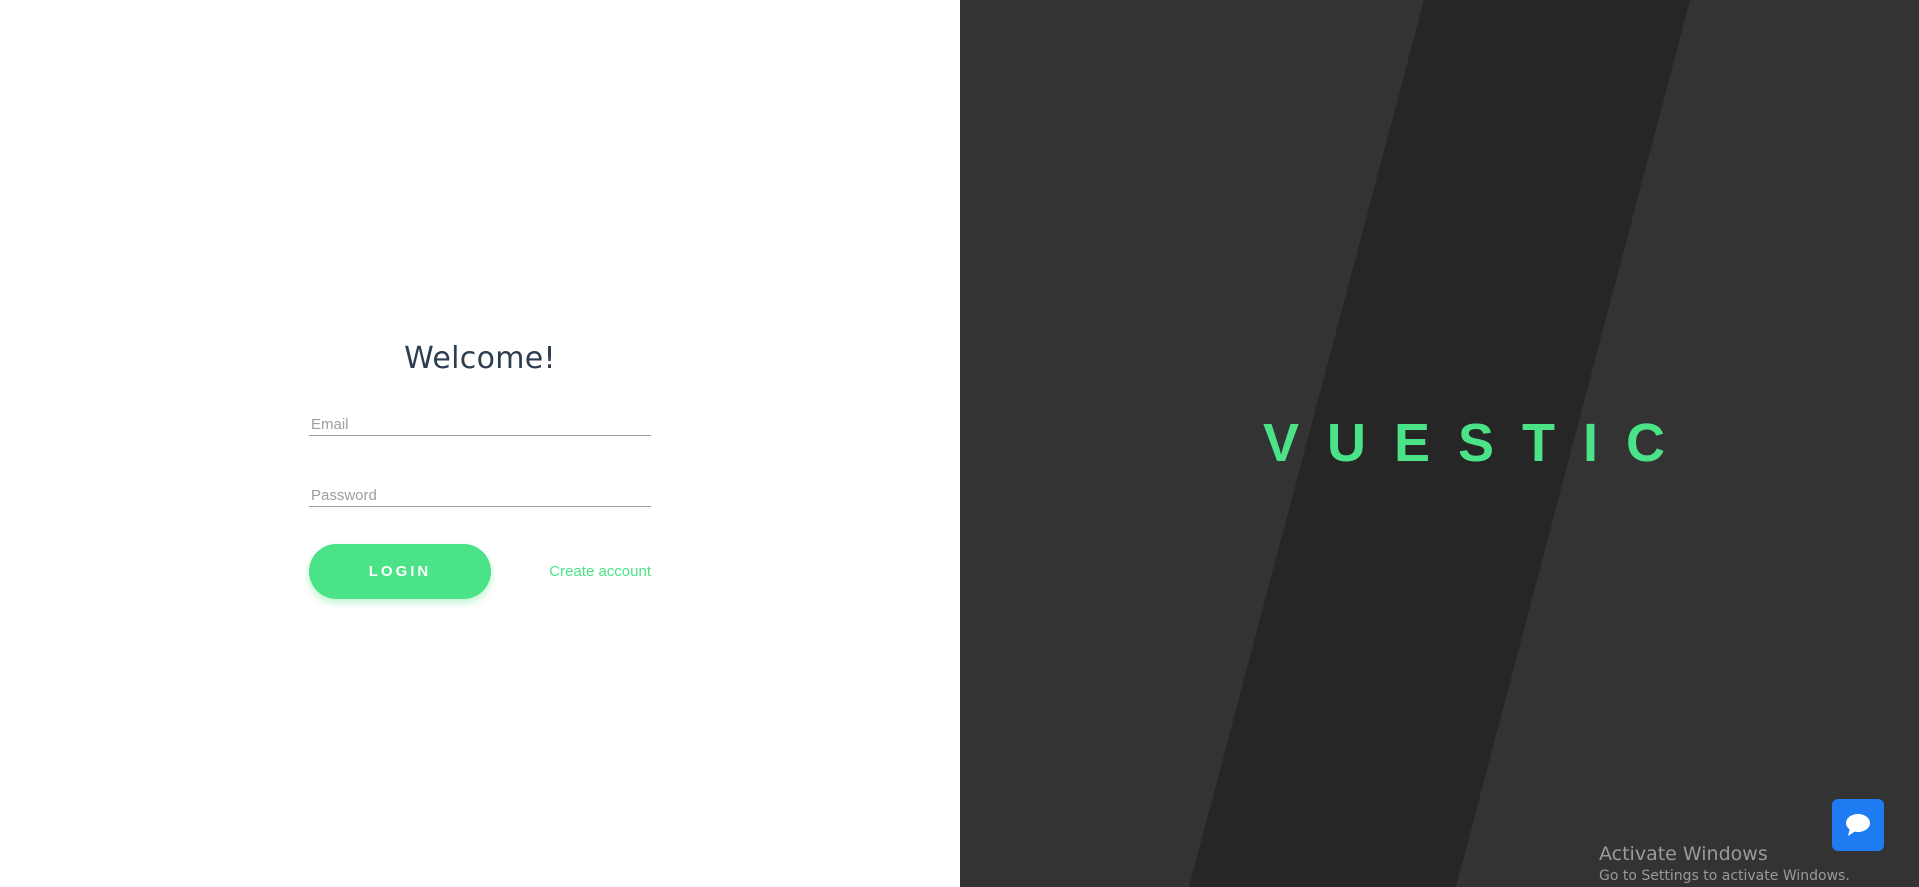 The height and width of the screenshot is (887, 1919). Describe the element at coordinates (1724, 876) in the screenshot. I see `watermark-subtitle: Go to Settings to activate Windows.` at that location.